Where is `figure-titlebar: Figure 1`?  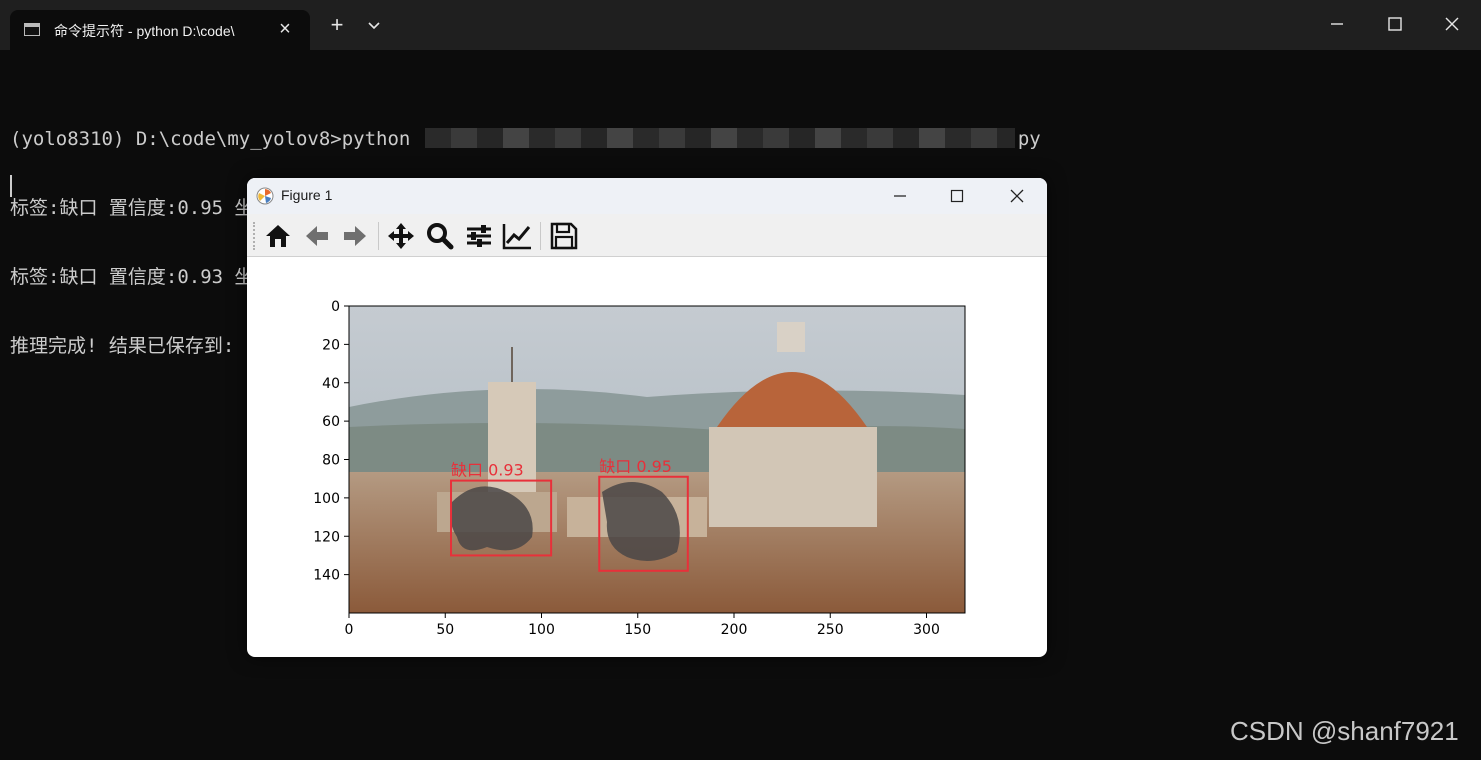
figure-titlebar: Figure 1 is located at coordinates (647, 196).